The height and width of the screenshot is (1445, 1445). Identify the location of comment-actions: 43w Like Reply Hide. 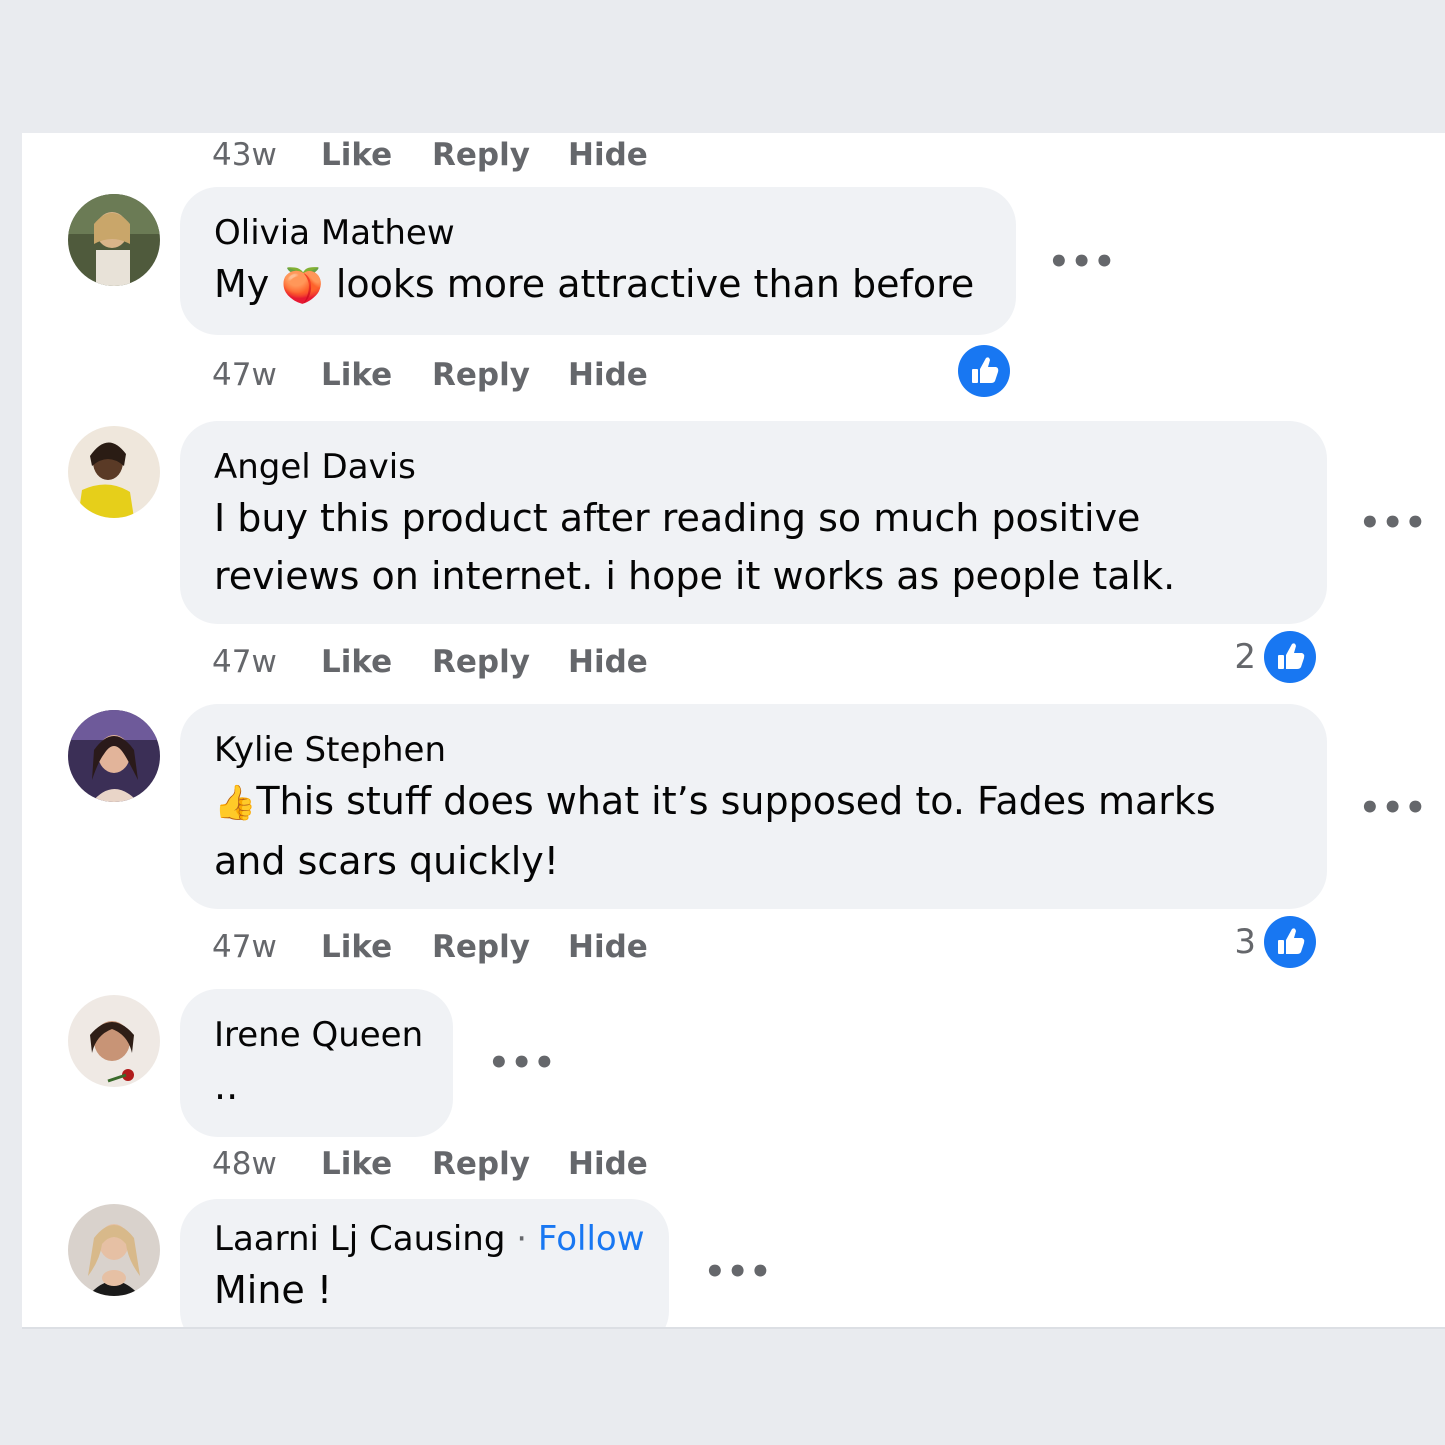
(372, 155).